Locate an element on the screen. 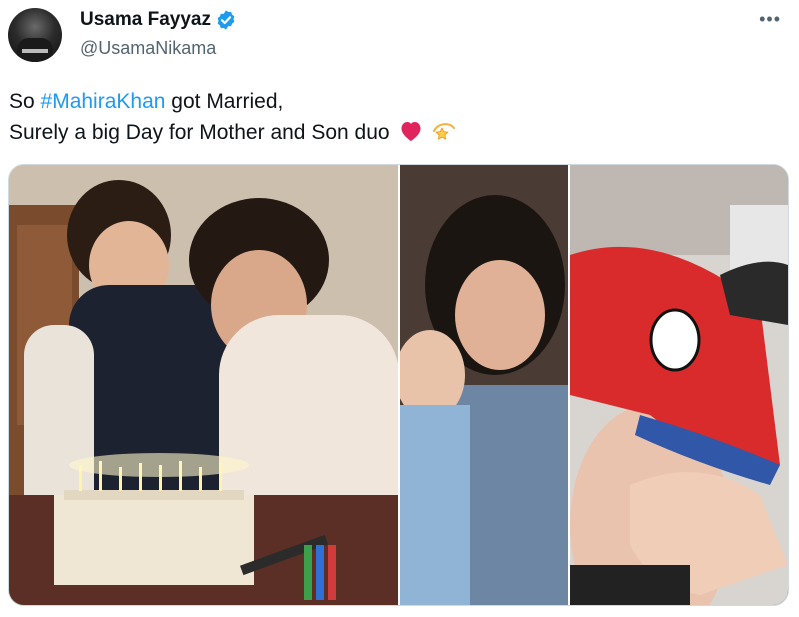  tweet-line-2: Surely a big Day for Mother and Son duo is located at coordinates (233, 132).